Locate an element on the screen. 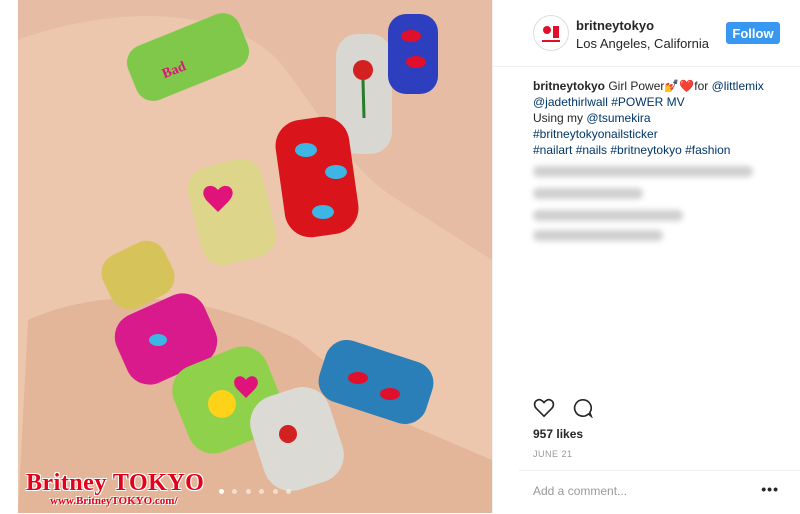 The height and width of the screenshot is (514, 800). hashtag-power: #POWER MV is located at coordinates (646, 102).